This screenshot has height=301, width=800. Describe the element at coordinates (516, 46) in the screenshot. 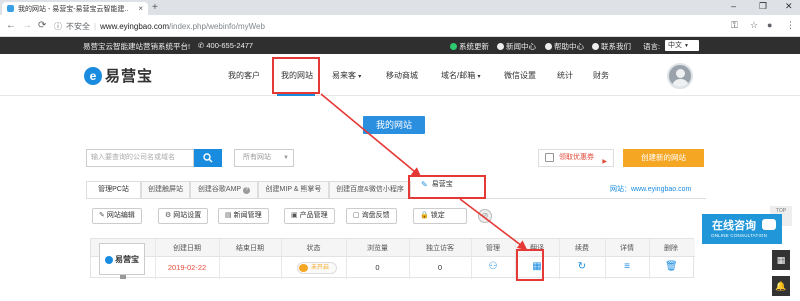

I see `top-link-news: 新闻中心` at that location.